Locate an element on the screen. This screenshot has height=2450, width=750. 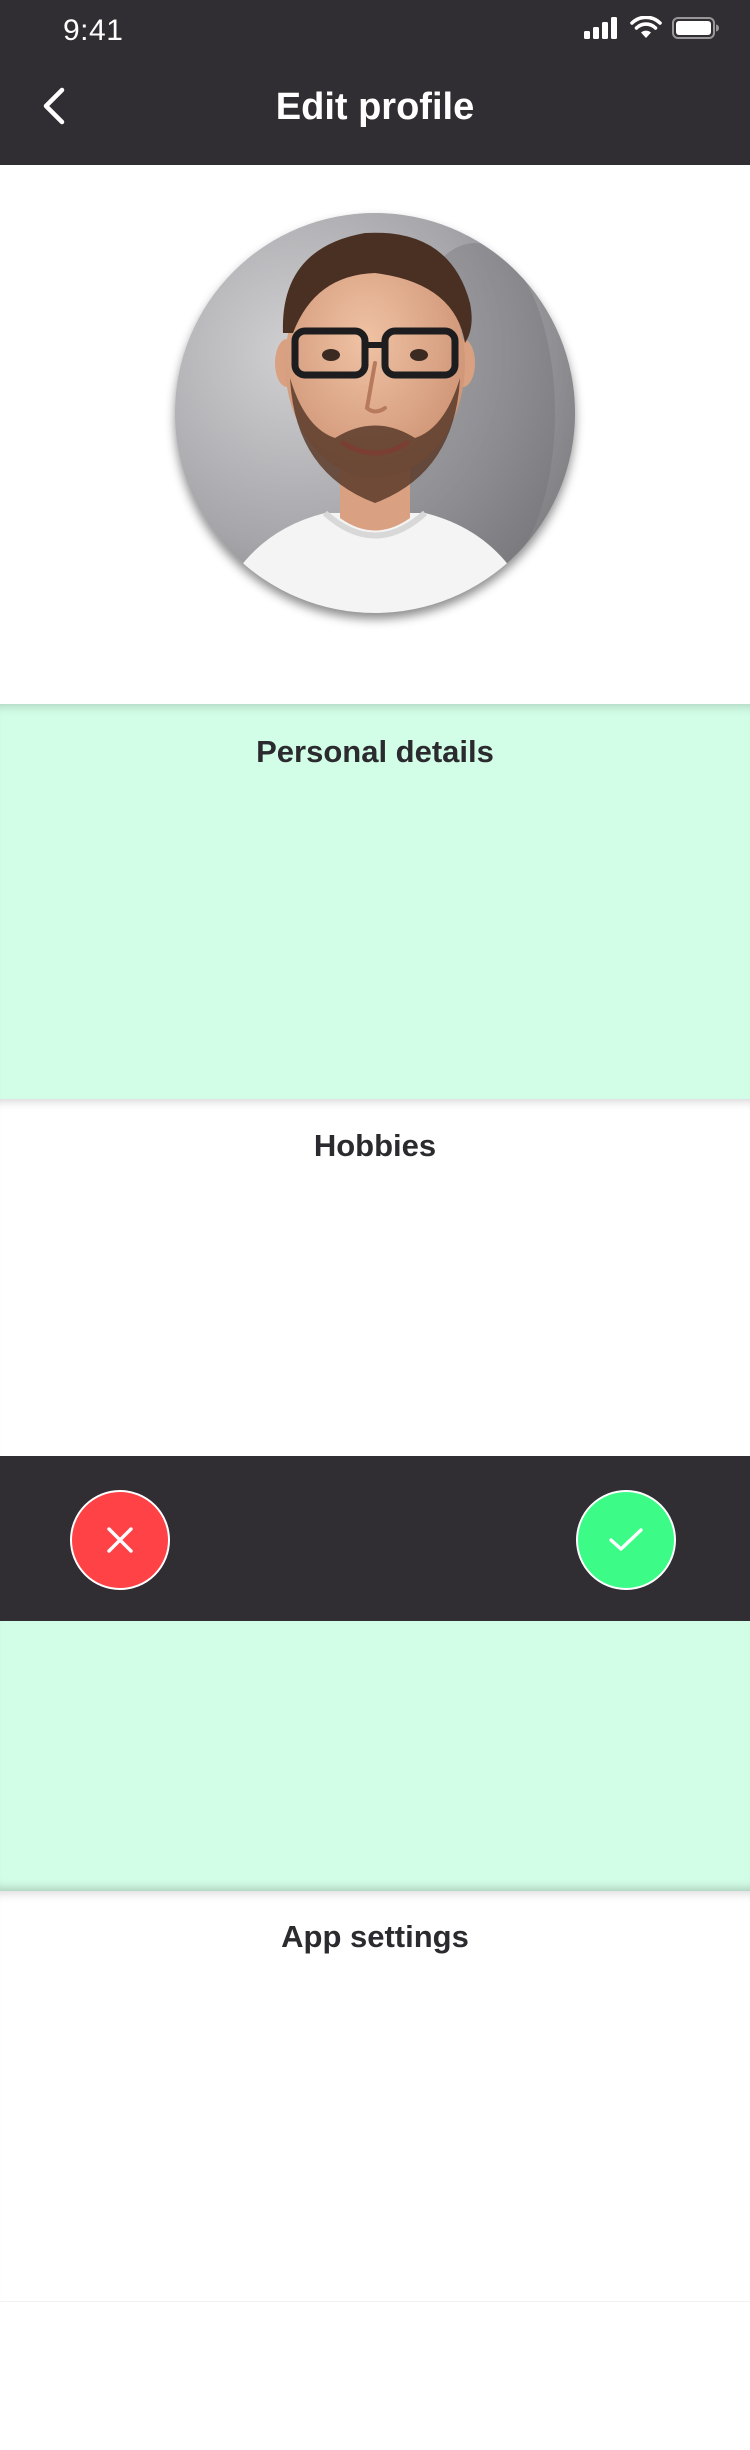
collapsed-section is located at coordinates (375, 1756).